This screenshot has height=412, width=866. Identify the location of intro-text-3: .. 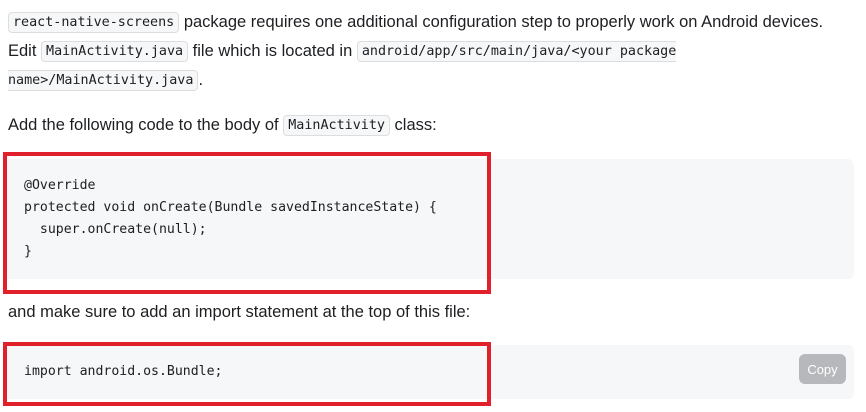
(201, 80).